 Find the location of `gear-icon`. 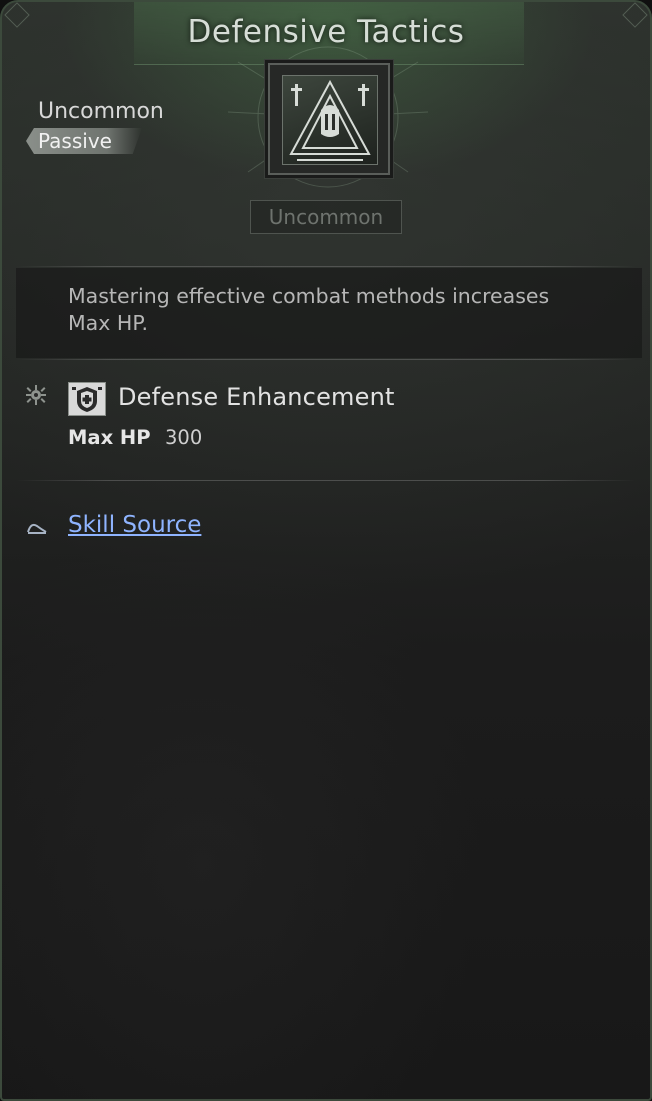

gear-icon is located at coordinates (36, 395).